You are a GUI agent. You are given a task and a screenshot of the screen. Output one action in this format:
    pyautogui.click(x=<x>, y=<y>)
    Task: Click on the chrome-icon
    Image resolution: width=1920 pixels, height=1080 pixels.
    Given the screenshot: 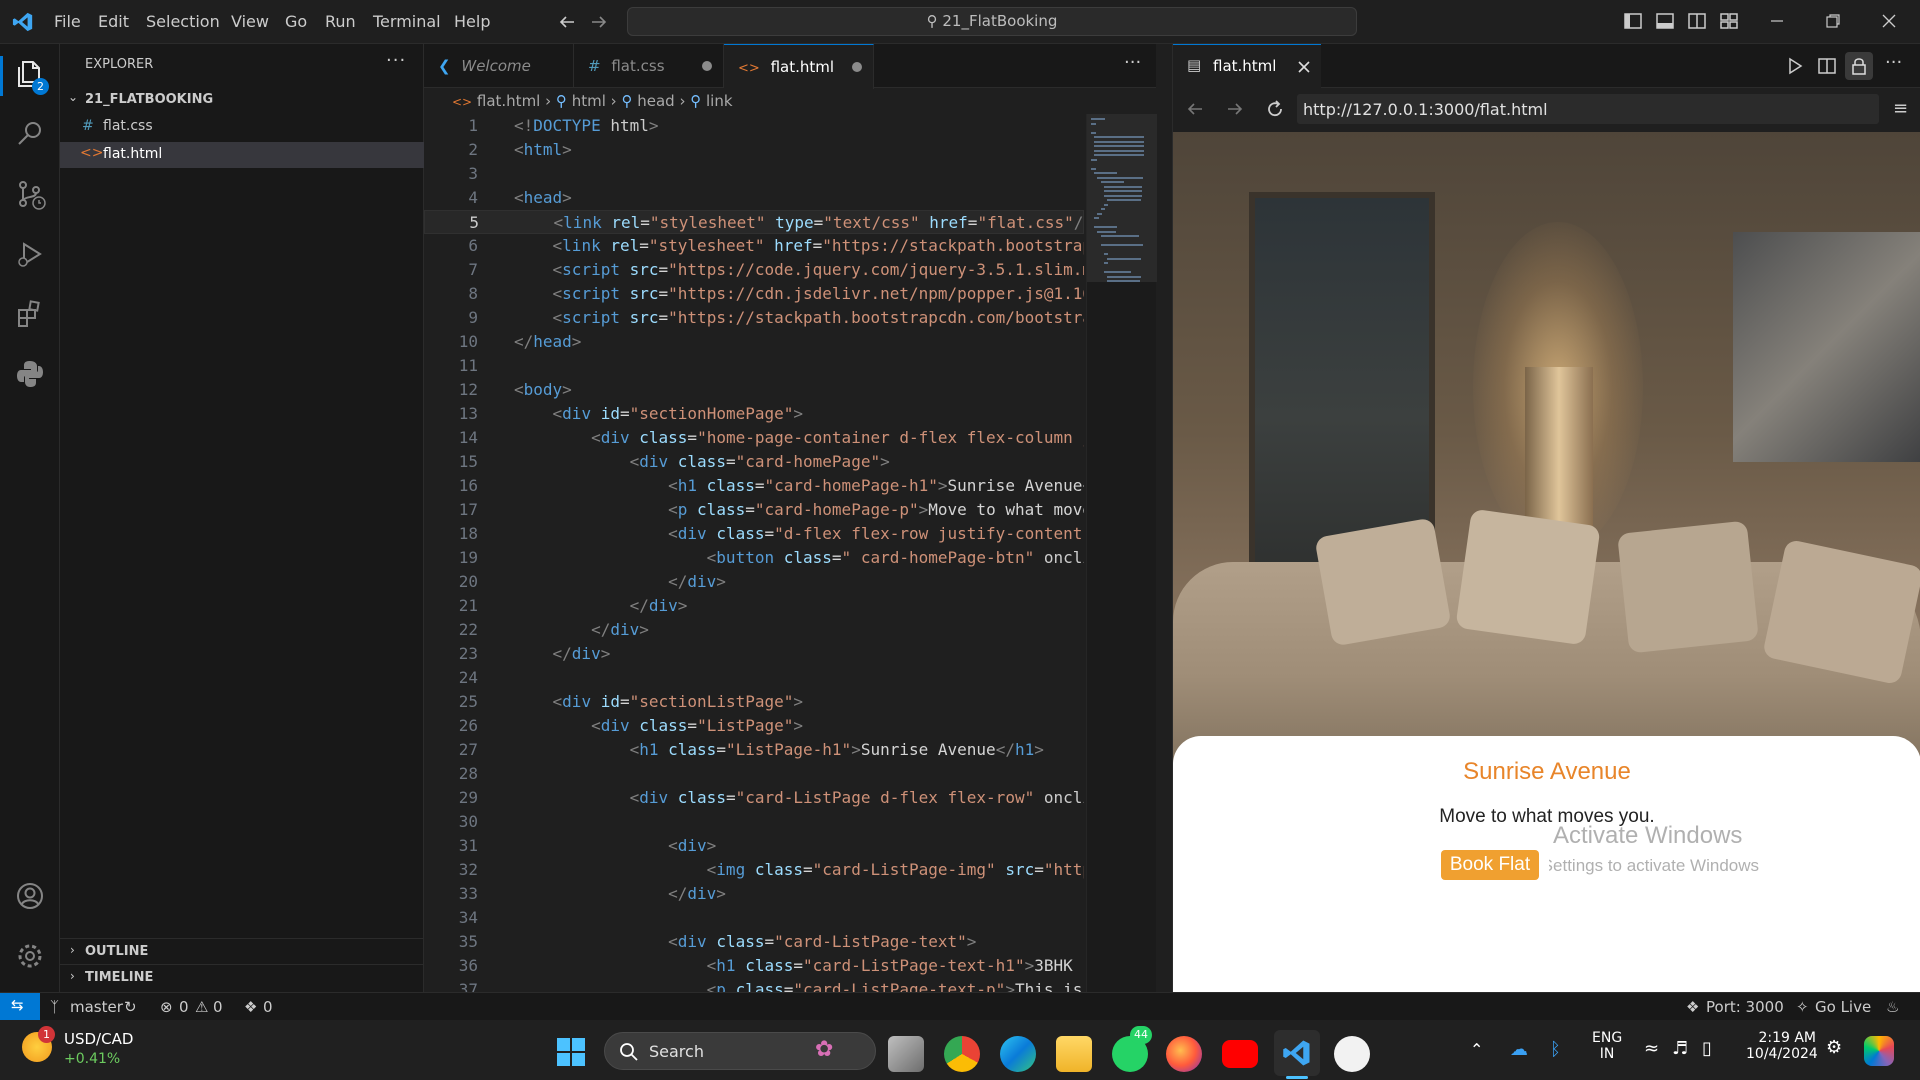 What is the action you would take?
    pyautogui.click(x=962, y=1054)
    